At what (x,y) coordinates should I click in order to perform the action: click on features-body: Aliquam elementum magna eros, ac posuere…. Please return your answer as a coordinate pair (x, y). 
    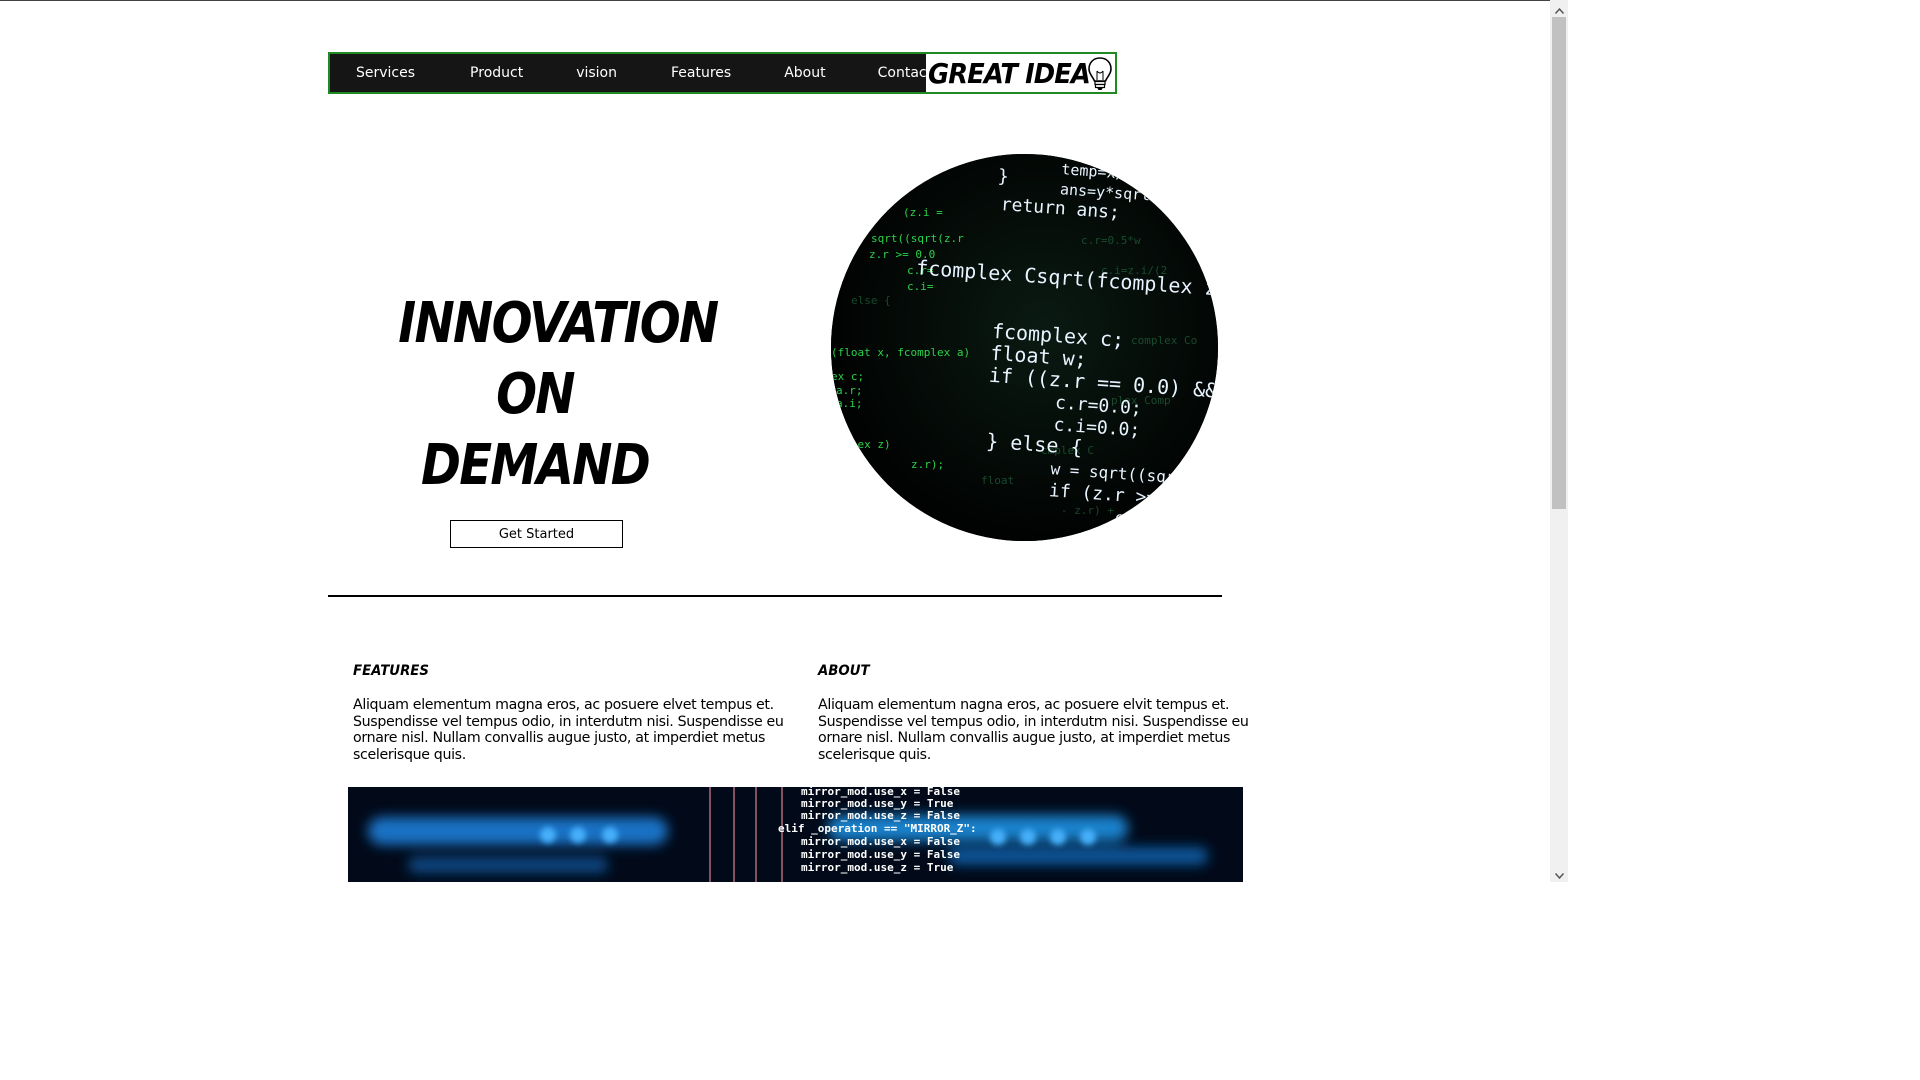
    Looking at the image, I should click on (568, 730).